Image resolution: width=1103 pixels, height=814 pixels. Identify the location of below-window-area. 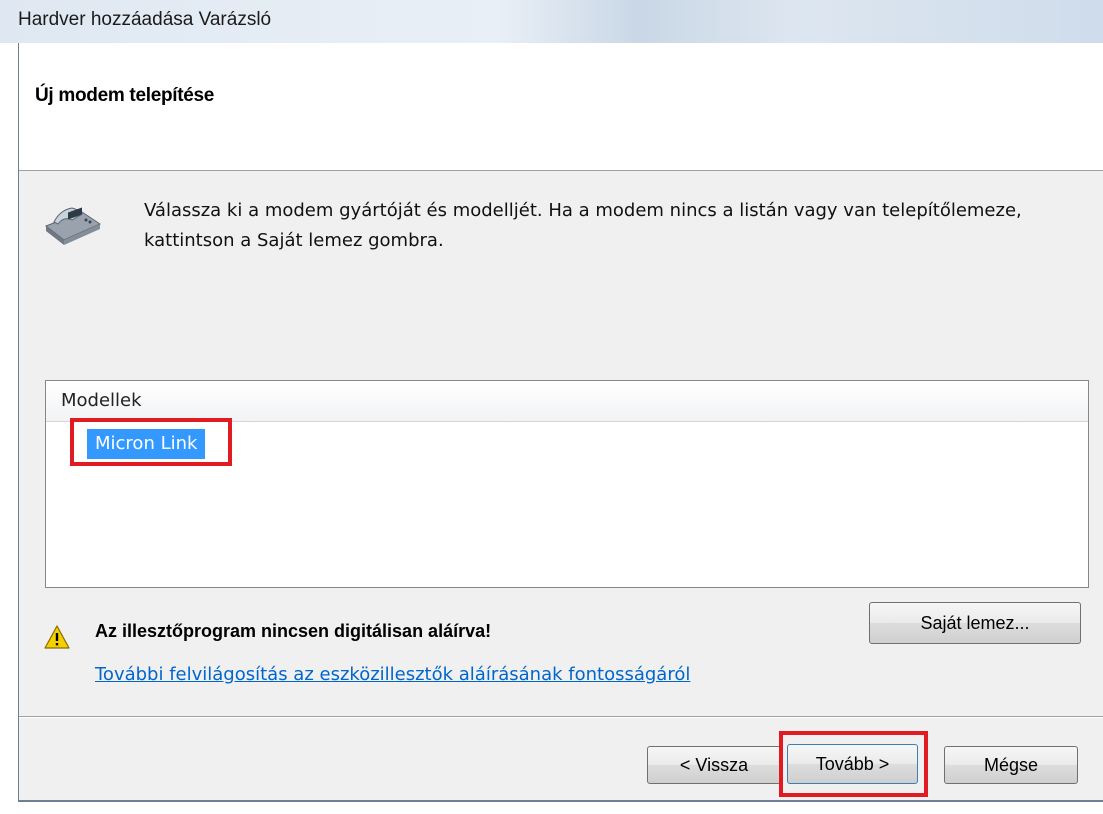
(551, 808).